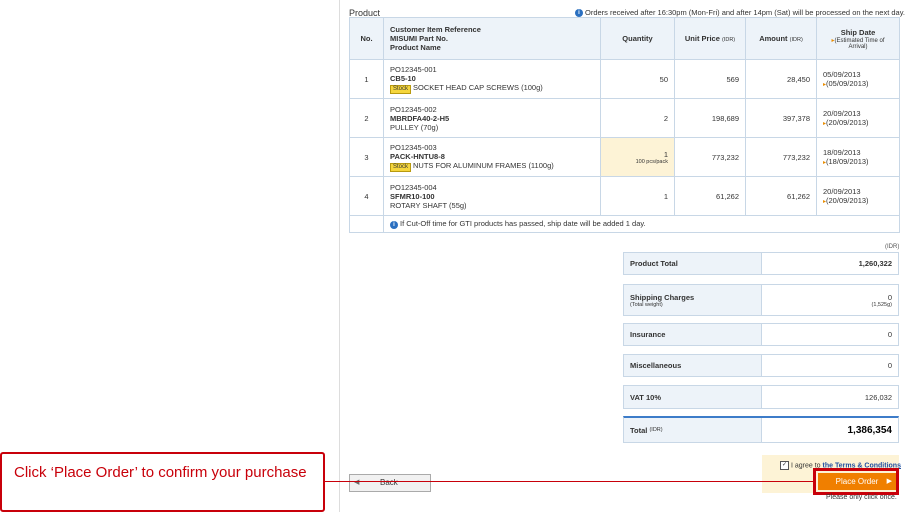 This screenshot has height=512, width=909. What do you see at coordinates (637, 79) in the screenshot?
I see `row-quantity: 50` at bounding box center [637, 79].